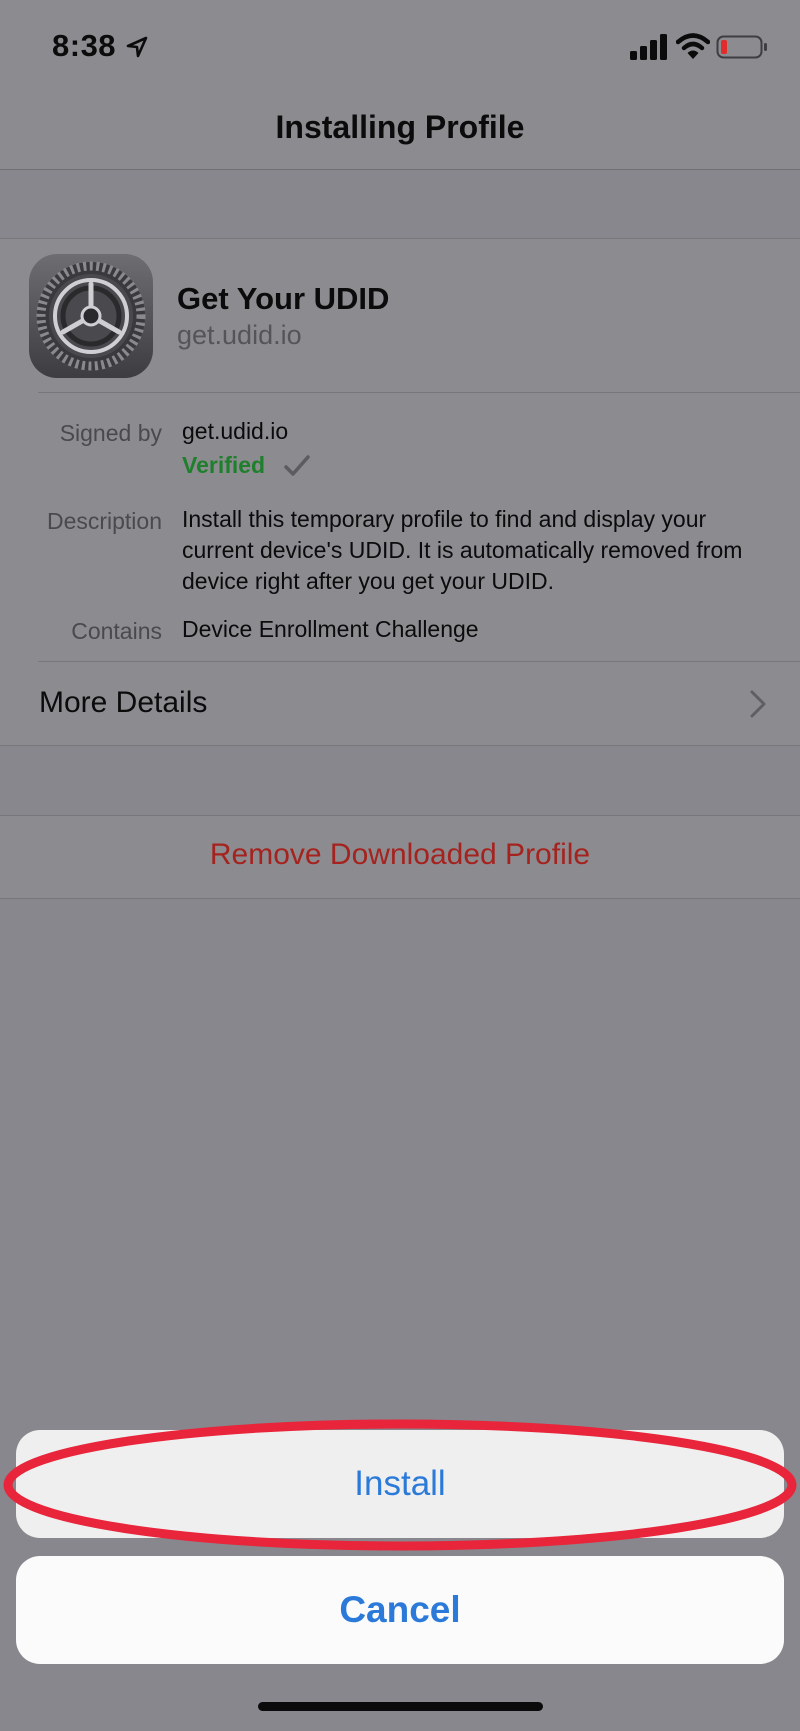  What do you see at coordinates (110, 433) in the screenshot?
I see `signed-by-label: Signed by` at bounding box center [110, 433].